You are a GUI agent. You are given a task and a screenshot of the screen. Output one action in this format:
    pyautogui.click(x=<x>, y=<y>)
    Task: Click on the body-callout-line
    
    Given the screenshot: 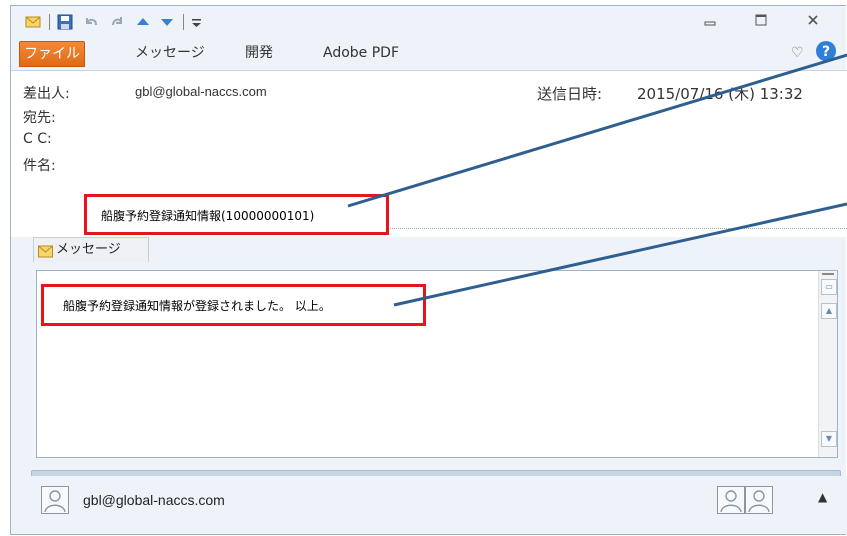 What is the action you would take?
    pyautogui.click(x=620, y=254)
    